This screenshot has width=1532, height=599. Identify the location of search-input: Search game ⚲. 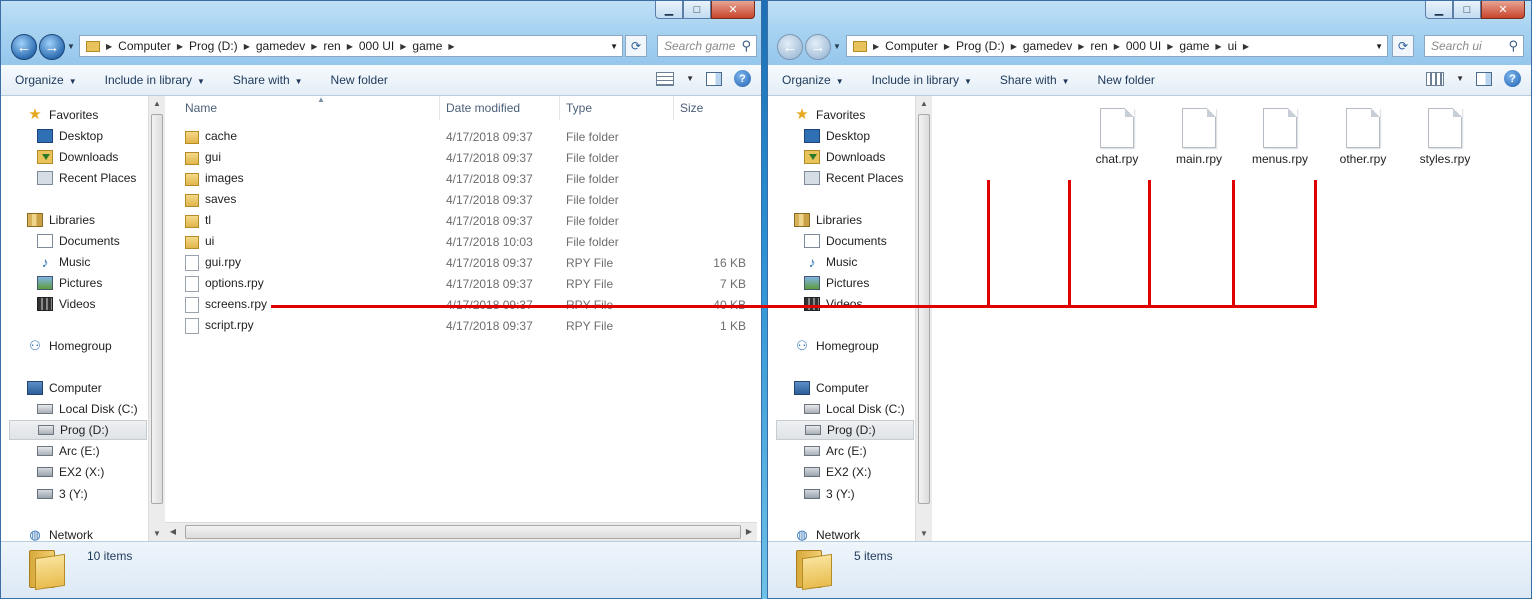
(707, 46).